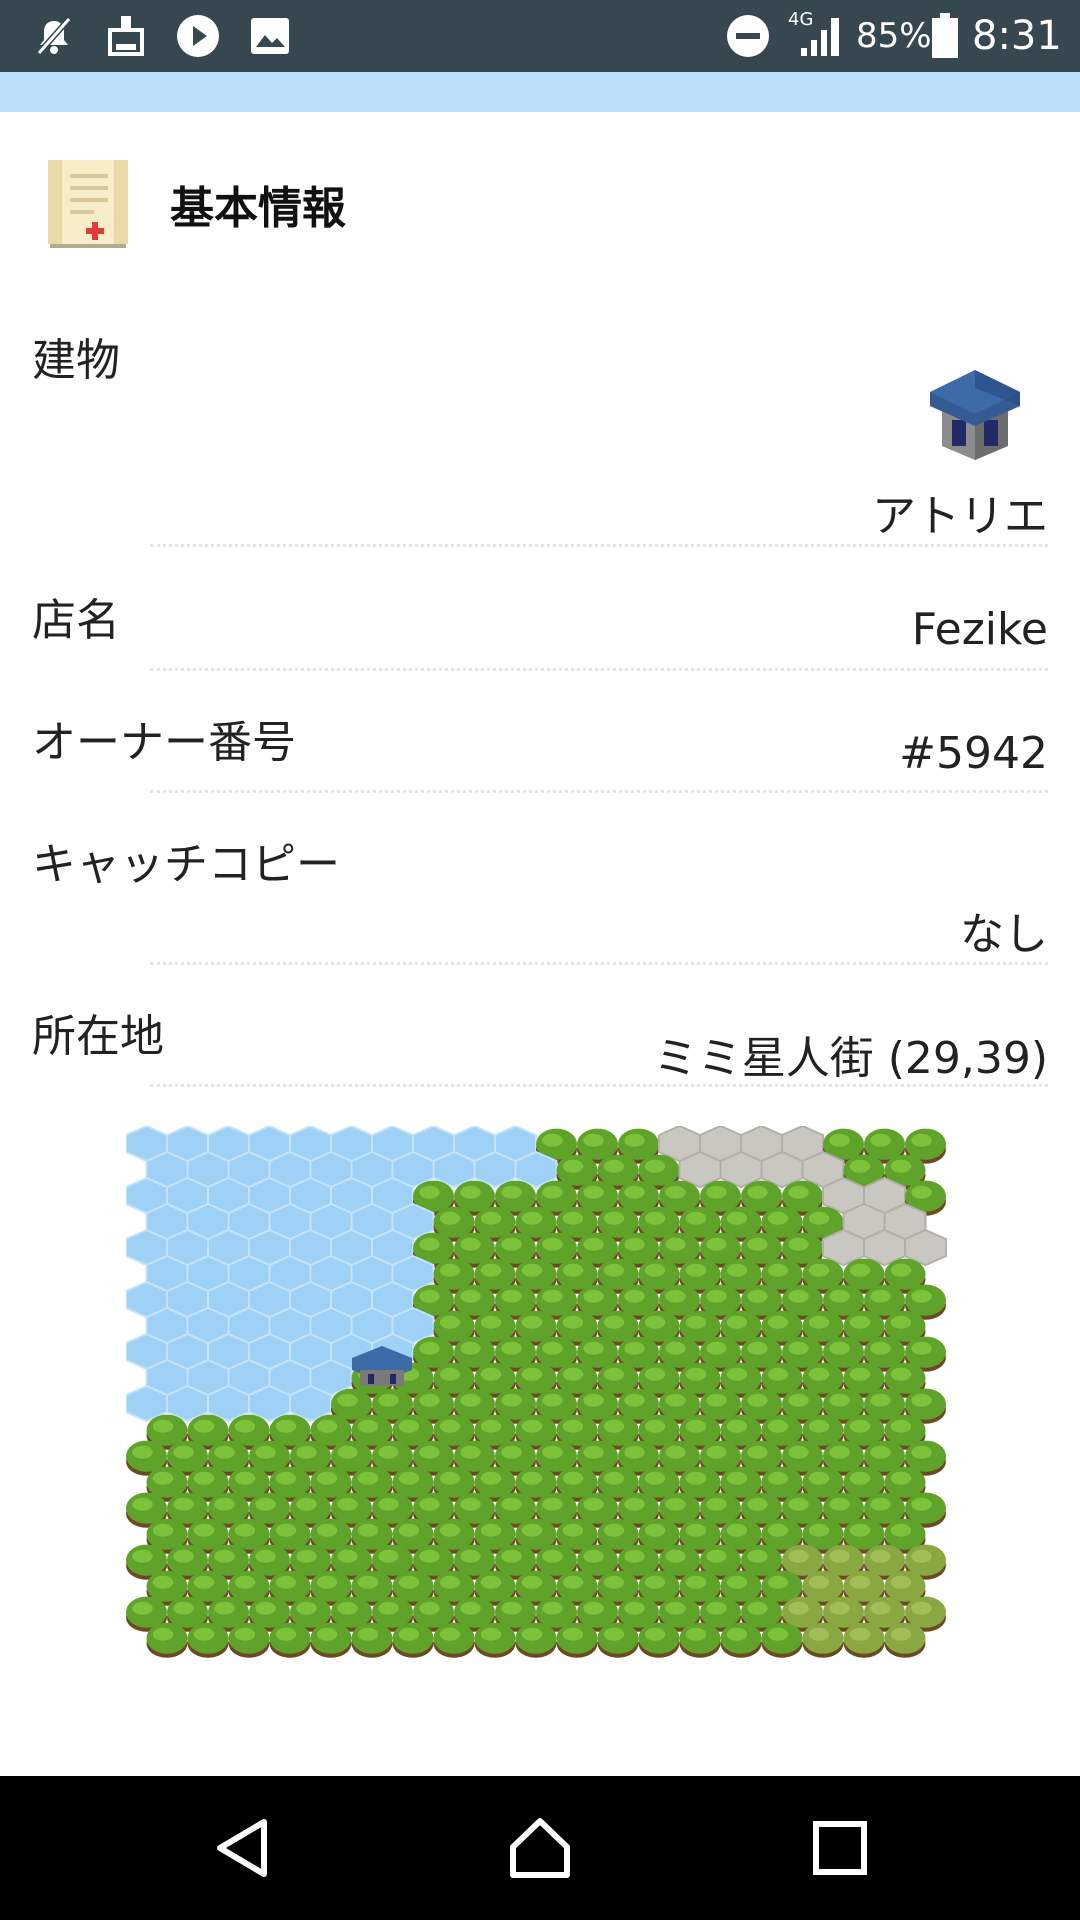  What do you see at coordinates (76, 360) in the screenshot?
I see `row-label-building: 建物` at bounding box center [76, 360].